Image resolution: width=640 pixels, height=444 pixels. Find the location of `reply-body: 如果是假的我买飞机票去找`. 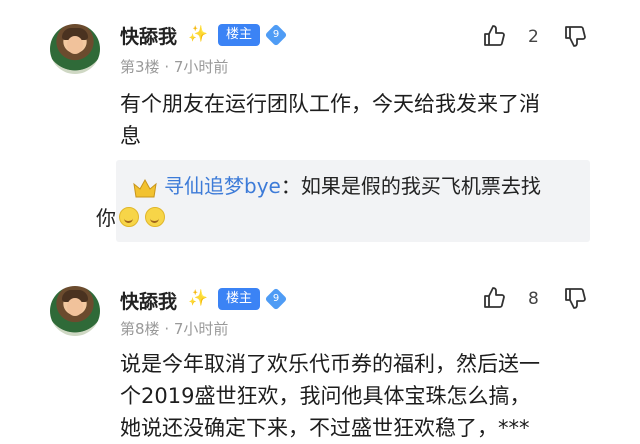

reply-body: 如果是假的我买飞机票去找 is located at coordinates (420, 186).